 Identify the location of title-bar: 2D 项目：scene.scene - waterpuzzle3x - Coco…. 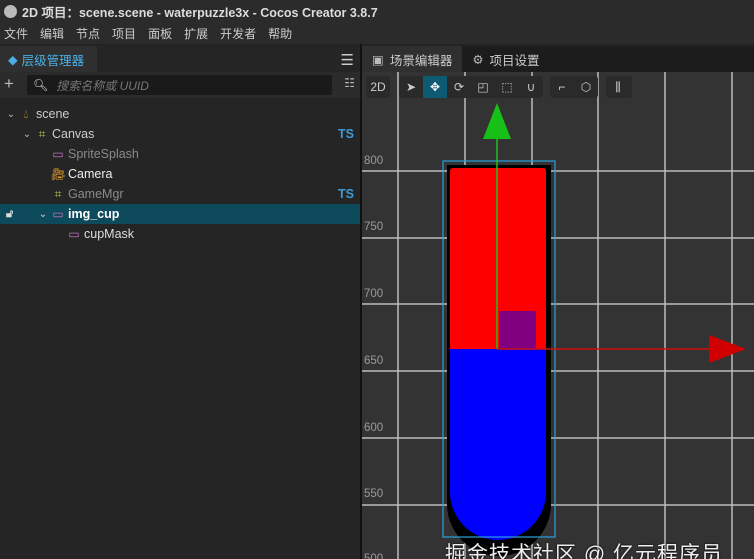
(377, 11).